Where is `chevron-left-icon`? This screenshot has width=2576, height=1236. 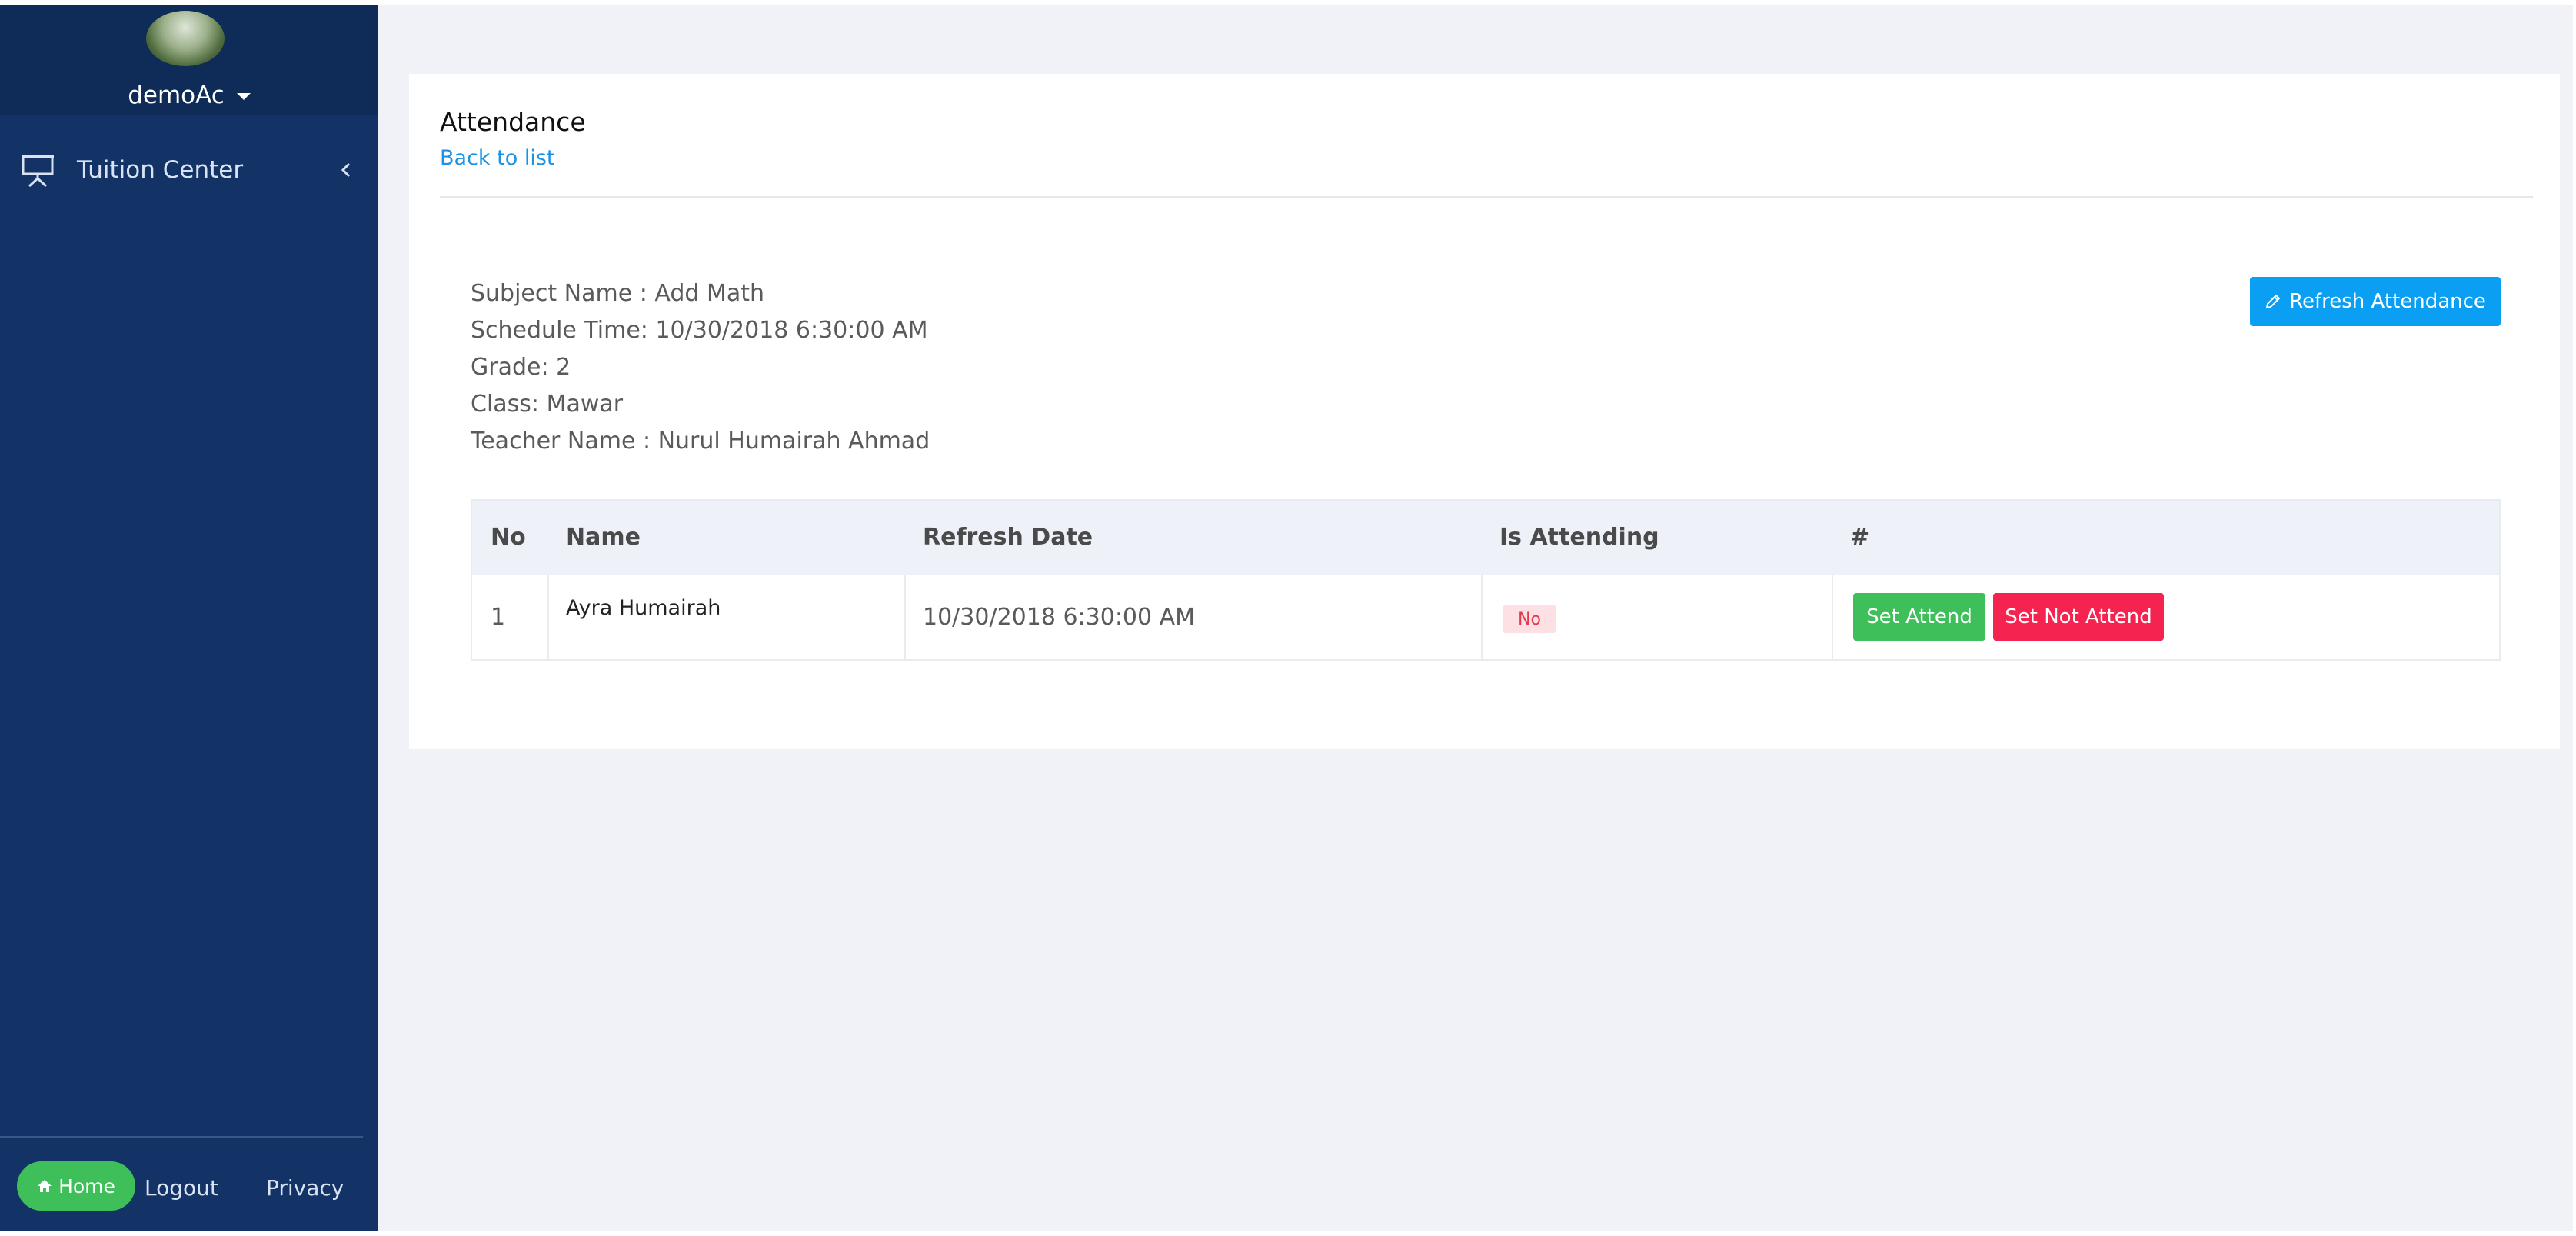
chevron-left-icon is located at coordinates (346, 170).